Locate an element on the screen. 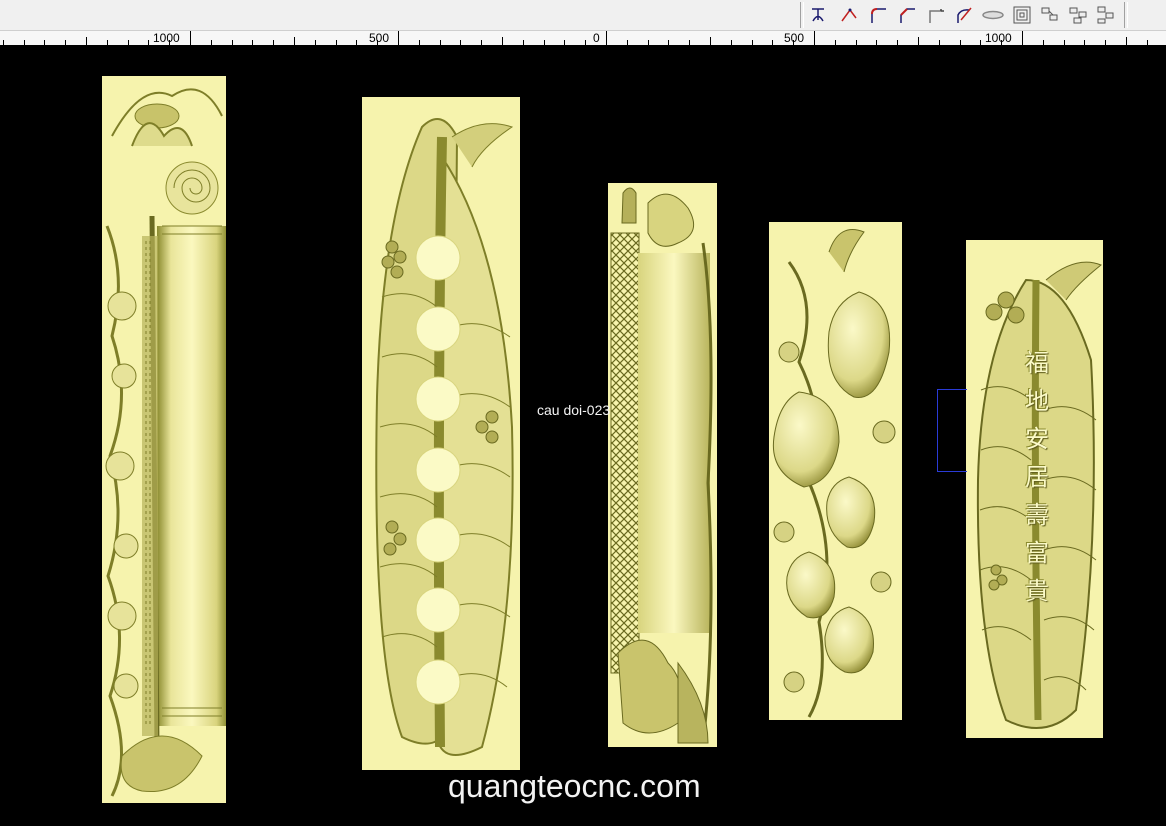  arrange-tool-icon is located at coordinates (1105, 15).